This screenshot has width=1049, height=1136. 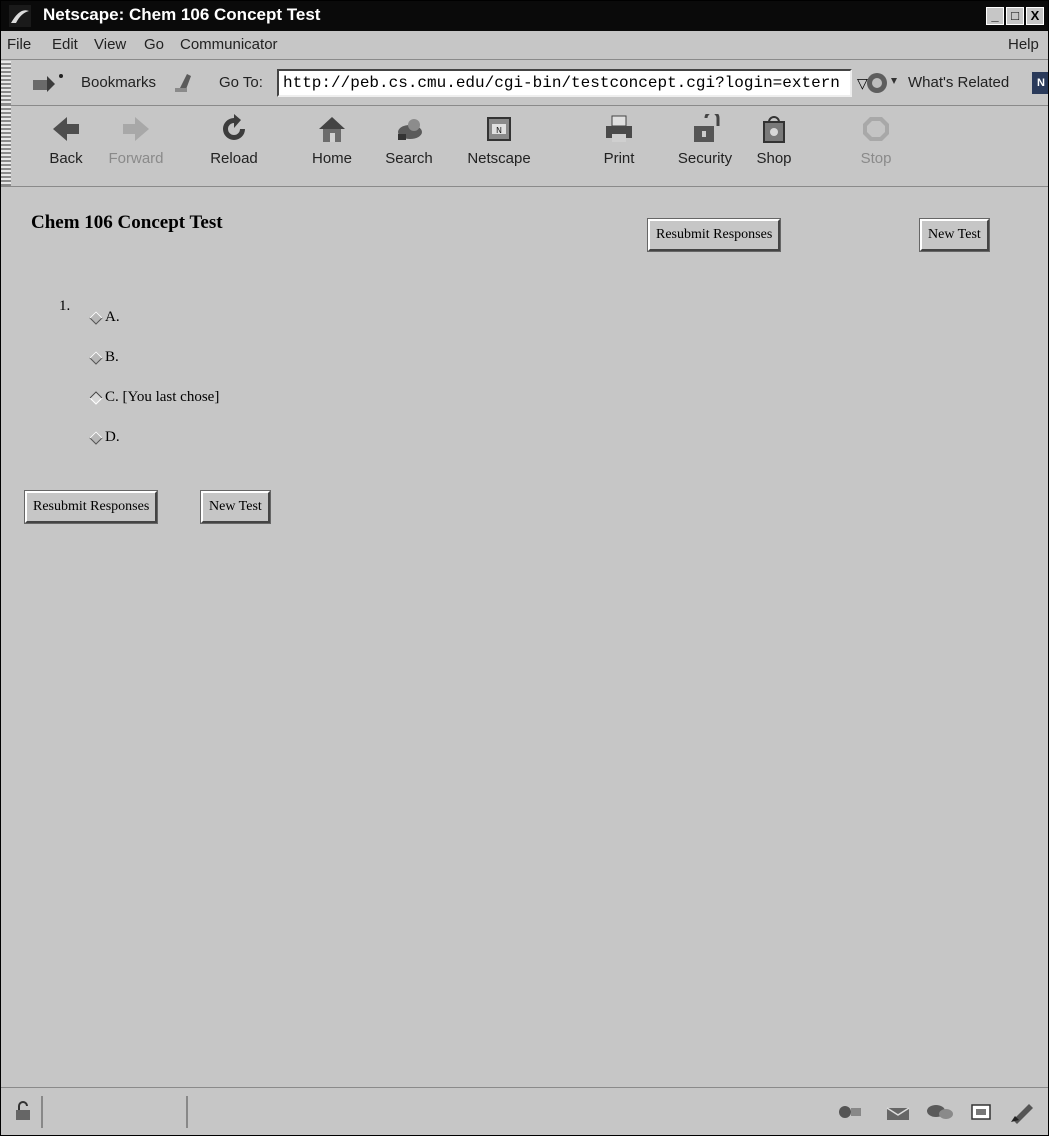 I want to click on option-d: D., so click(x=104, y=437).